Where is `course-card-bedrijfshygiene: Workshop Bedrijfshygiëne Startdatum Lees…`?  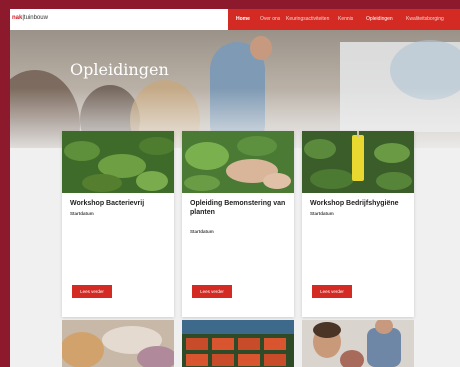
course-card-bedrijfshygiene: Workshop Bedrijfshygiëne Startdatum Lees… is located at coordinates (358, 224).